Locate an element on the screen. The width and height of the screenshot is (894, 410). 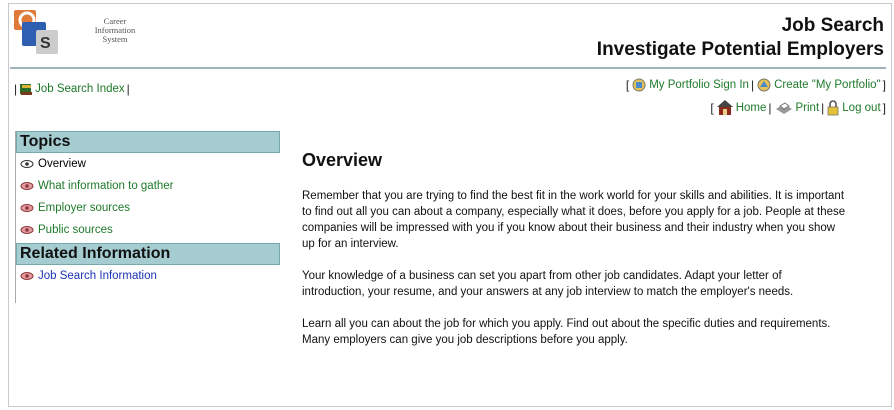
logo-text-line: System is located at coordinates (115, 39).